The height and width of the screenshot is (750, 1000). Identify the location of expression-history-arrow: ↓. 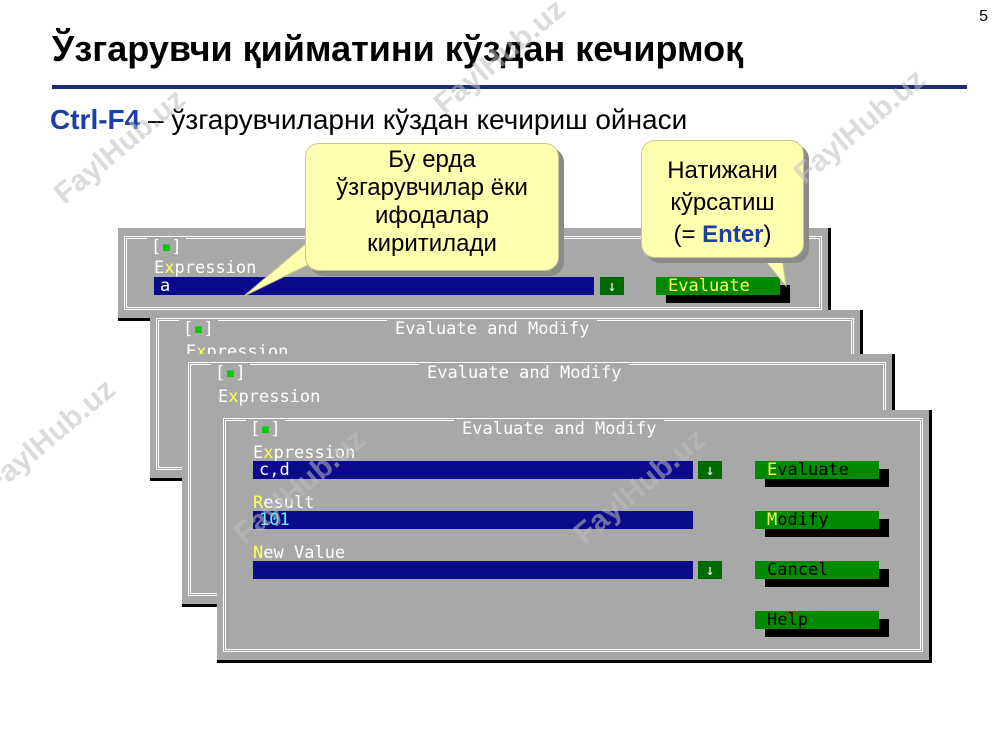
(710, 470).